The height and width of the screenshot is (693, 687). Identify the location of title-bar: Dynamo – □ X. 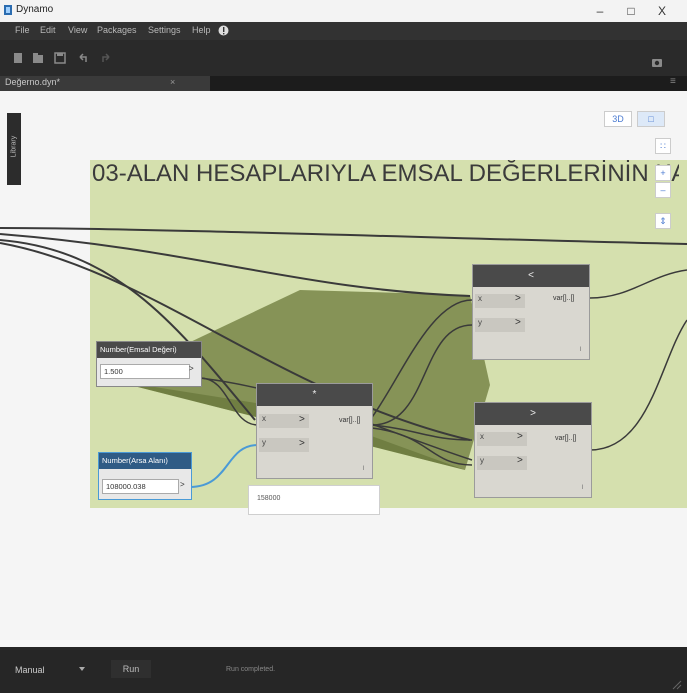
(343, 11).